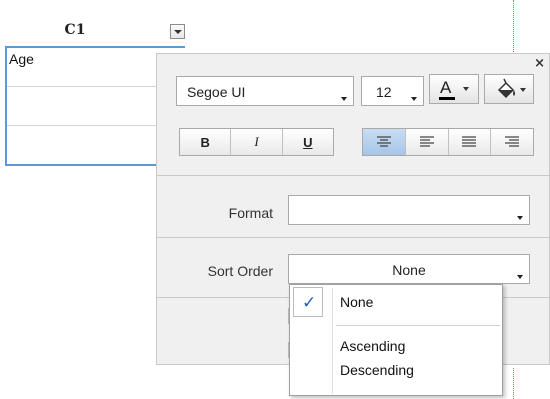 Image resolution: width=550 pixels, height=399 pixels. Describe the element at coordinates (513, 30) in the screenshot. I see `page-break-guide` at that location.